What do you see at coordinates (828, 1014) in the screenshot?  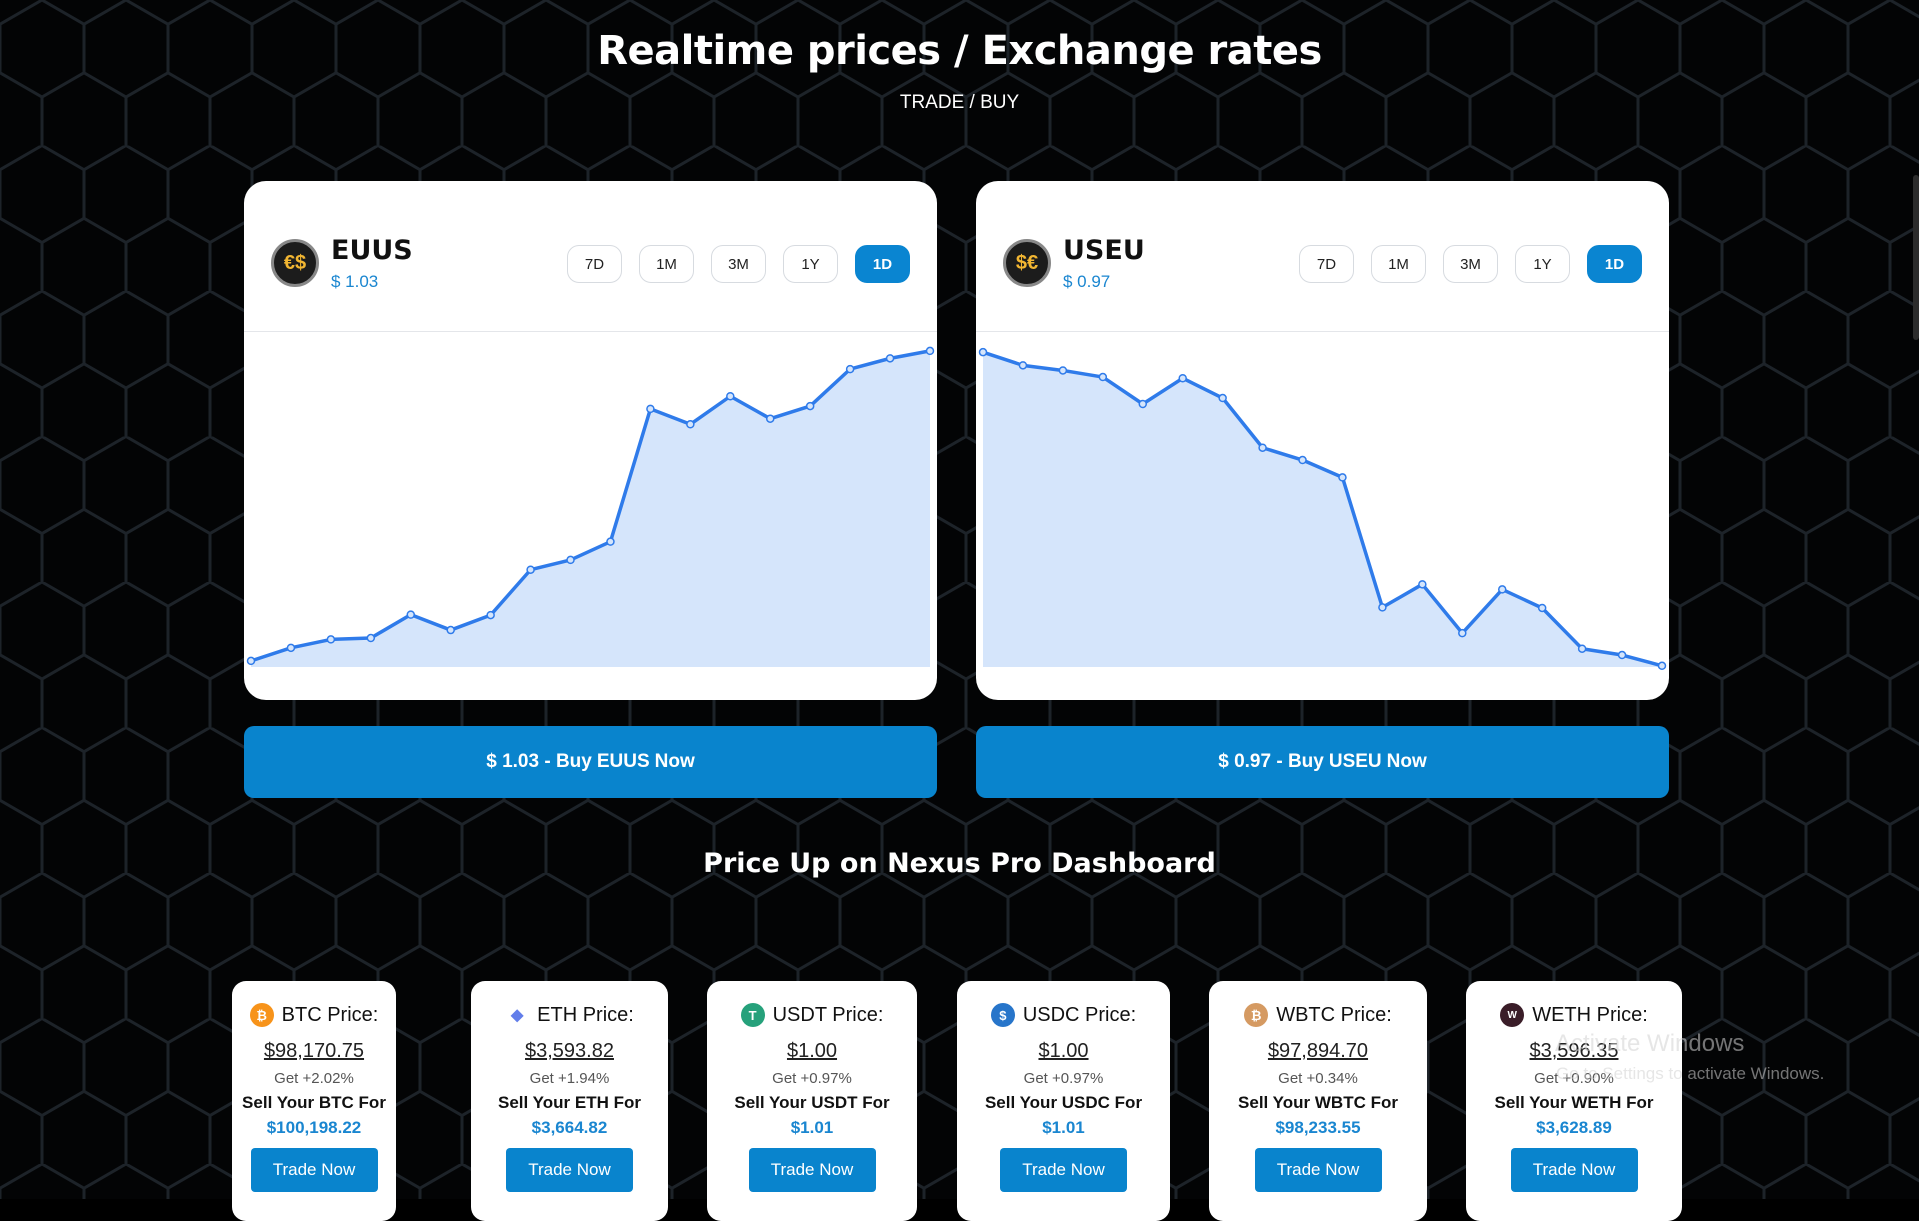 I see `price-card-label: USDT Price:` at bounding box center [828, 1014].